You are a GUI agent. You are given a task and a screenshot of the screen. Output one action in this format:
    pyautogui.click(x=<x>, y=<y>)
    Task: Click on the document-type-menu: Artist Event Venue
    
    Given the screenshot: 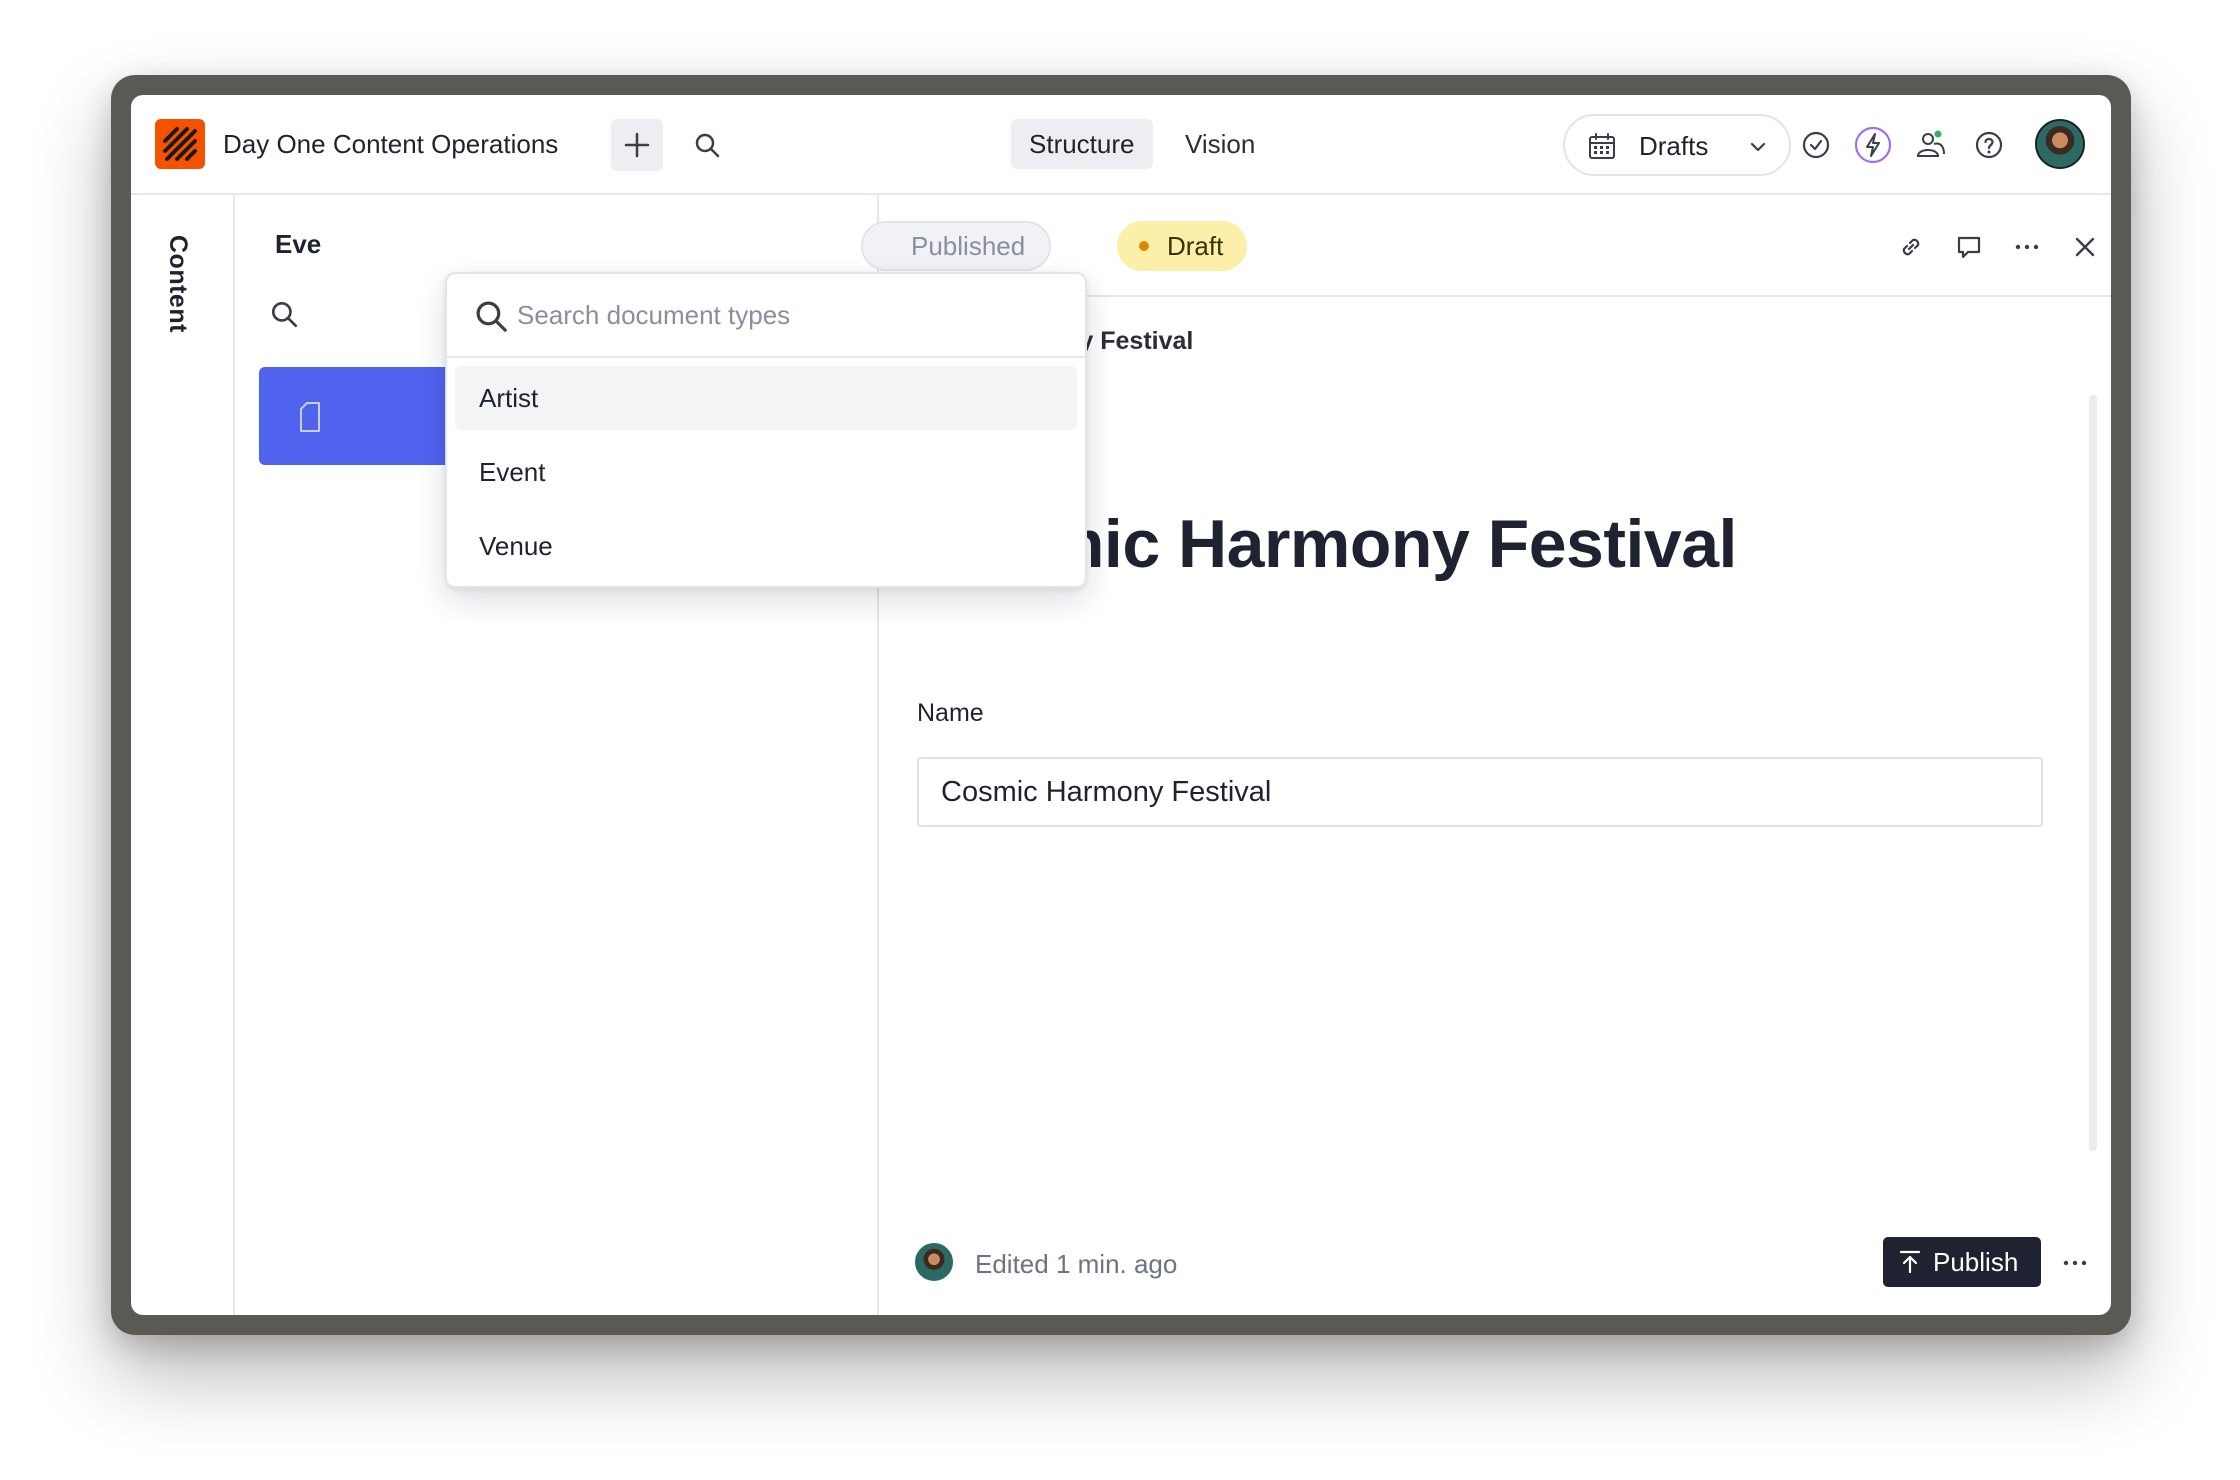 What is the action you would take?
    pyautogui.click(x=766, y=430)
    